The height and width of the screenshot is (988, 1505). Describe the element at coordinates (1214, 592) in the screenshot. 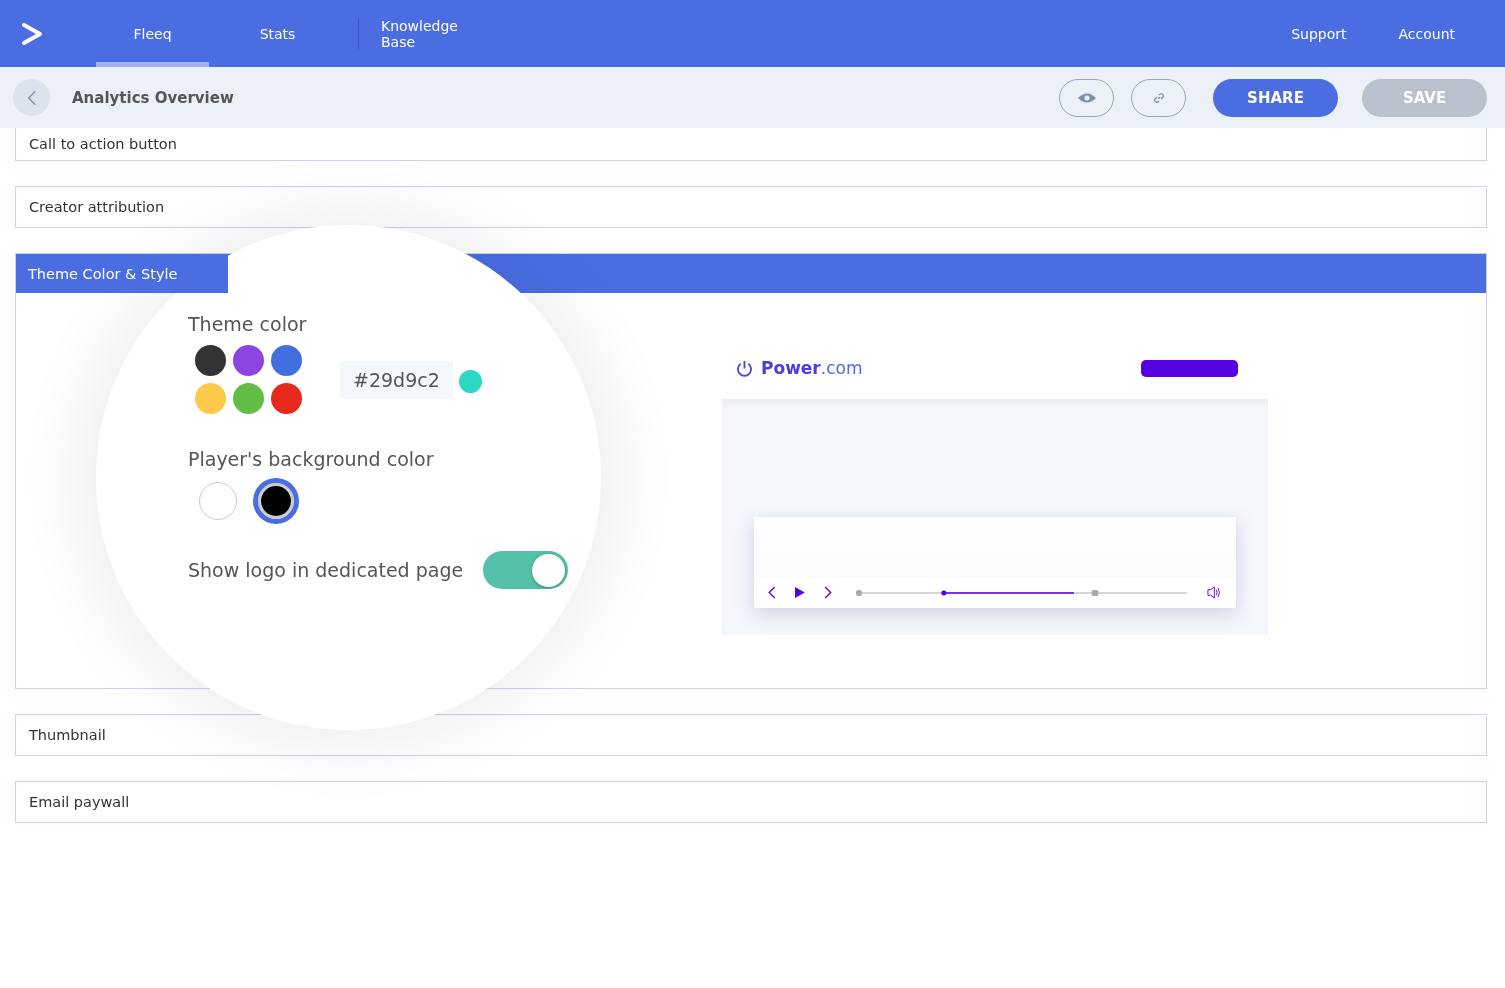

I see `speaker-icon` at that location.